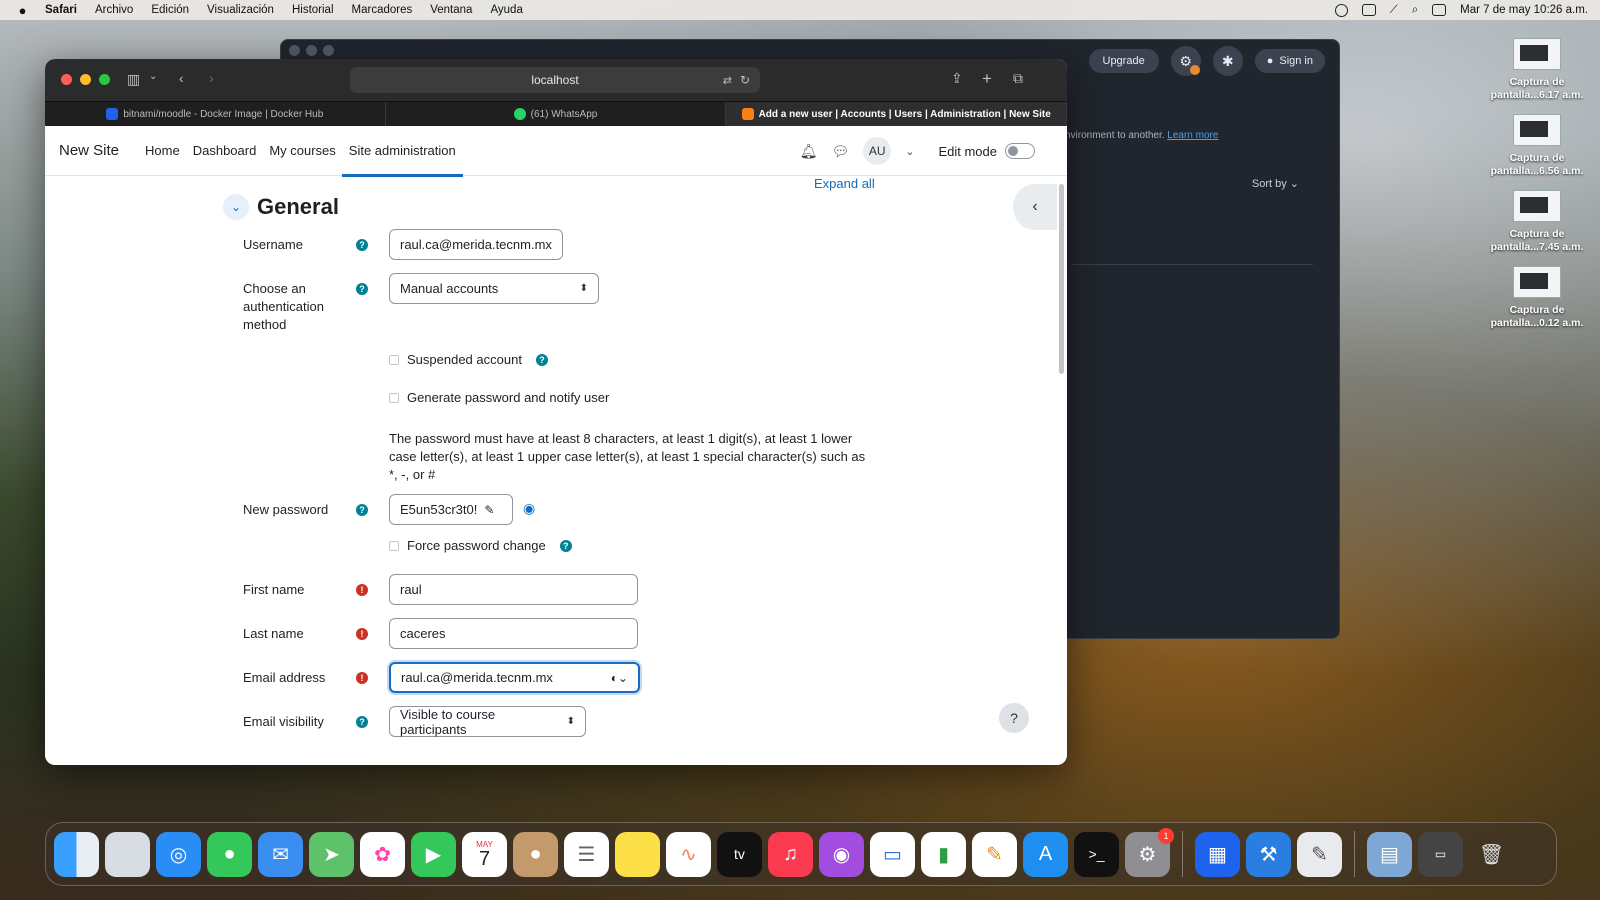 Image resolution: width=1600 pixels, height=900 pixels. I want to click on forward-icon: ›, so click(211, 78).